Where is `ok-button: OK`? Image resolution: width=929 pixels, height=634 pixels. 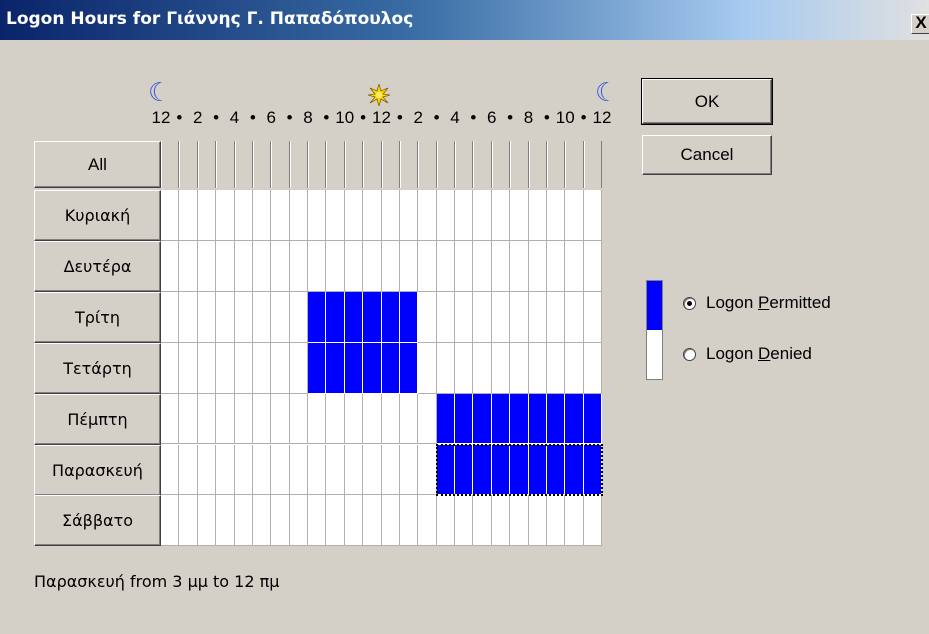
ok-button: OK is located at coordinates (707, 101).